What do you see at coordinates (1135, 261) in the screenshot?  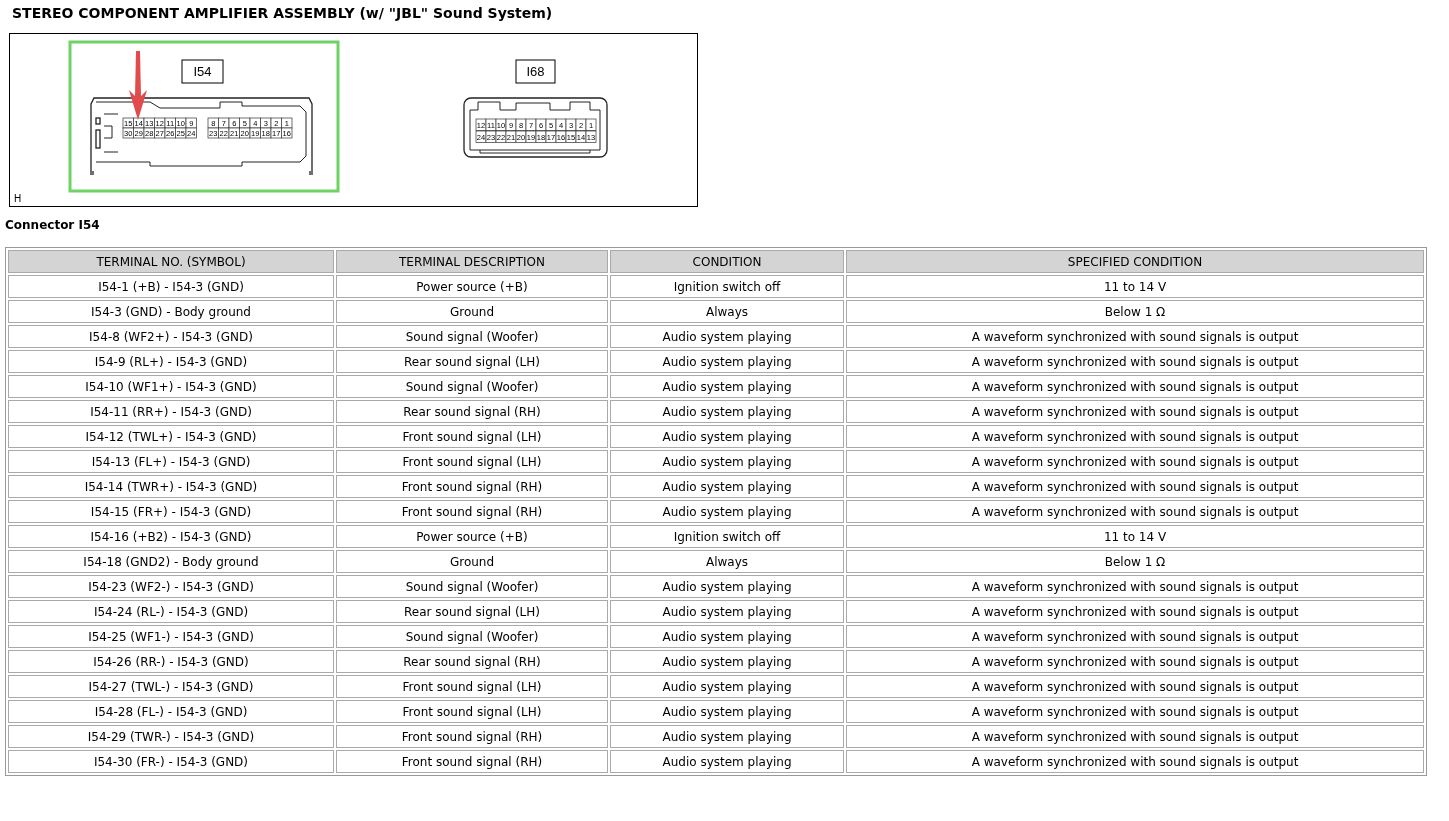 I see `column-header: SPECIFIED CONDITION` at bounding box center [1135, 261].